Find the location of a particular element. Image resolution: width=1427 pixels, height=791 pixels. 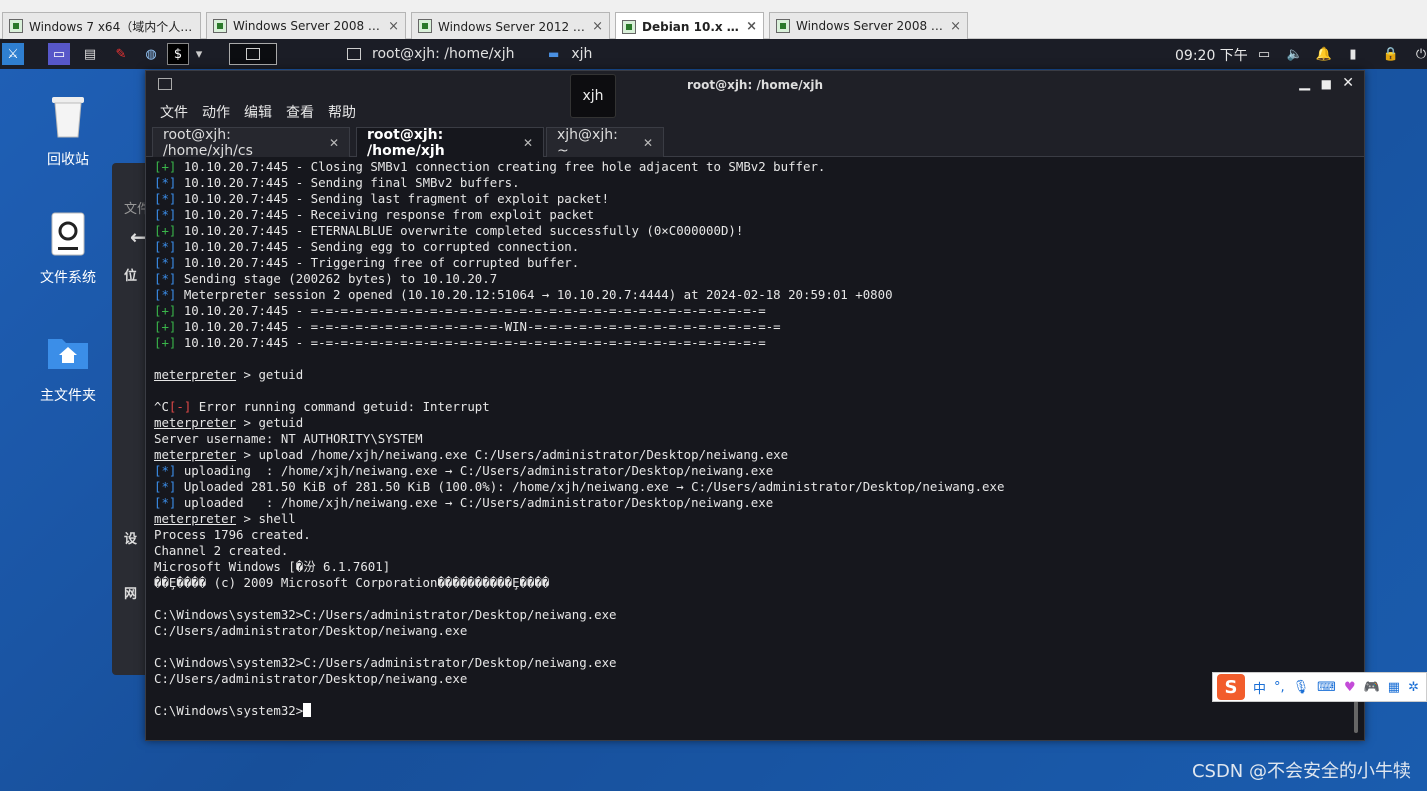

desktop-icon-label: 文件系统 is located at coordinates (68, 278).